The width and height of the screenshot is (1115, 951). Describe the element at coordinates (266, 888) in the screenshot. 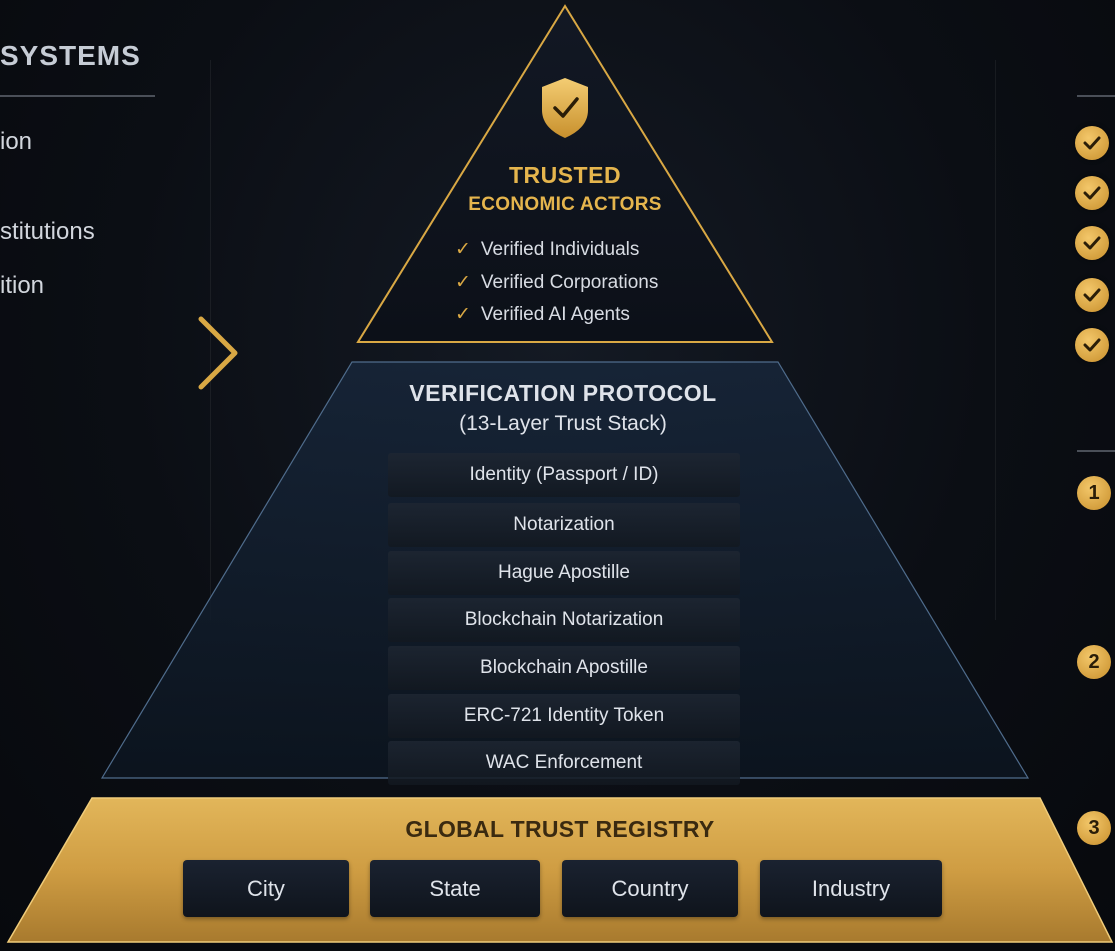

I see `registry-tile-city: City` at that location.